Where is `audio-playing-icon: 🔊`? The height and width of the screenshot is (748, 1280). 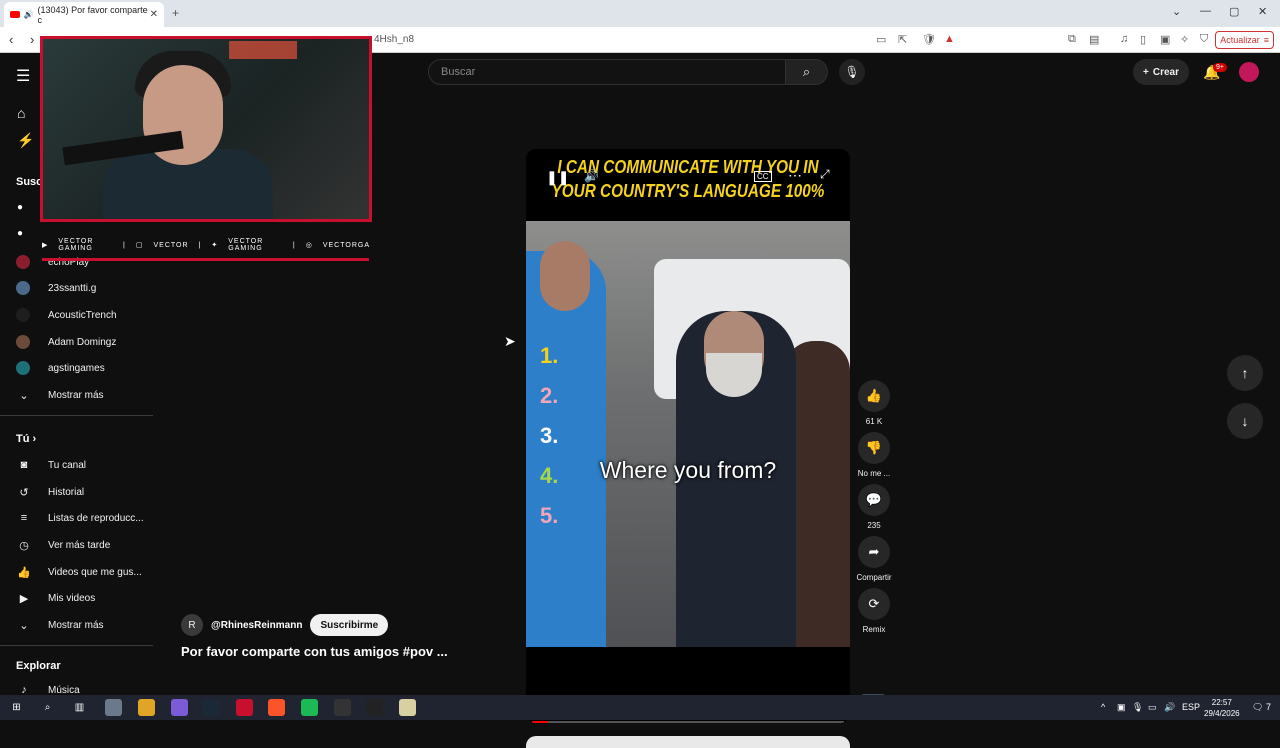 audio-playing-icon: 🔊 is located at coordinates (29, 14).